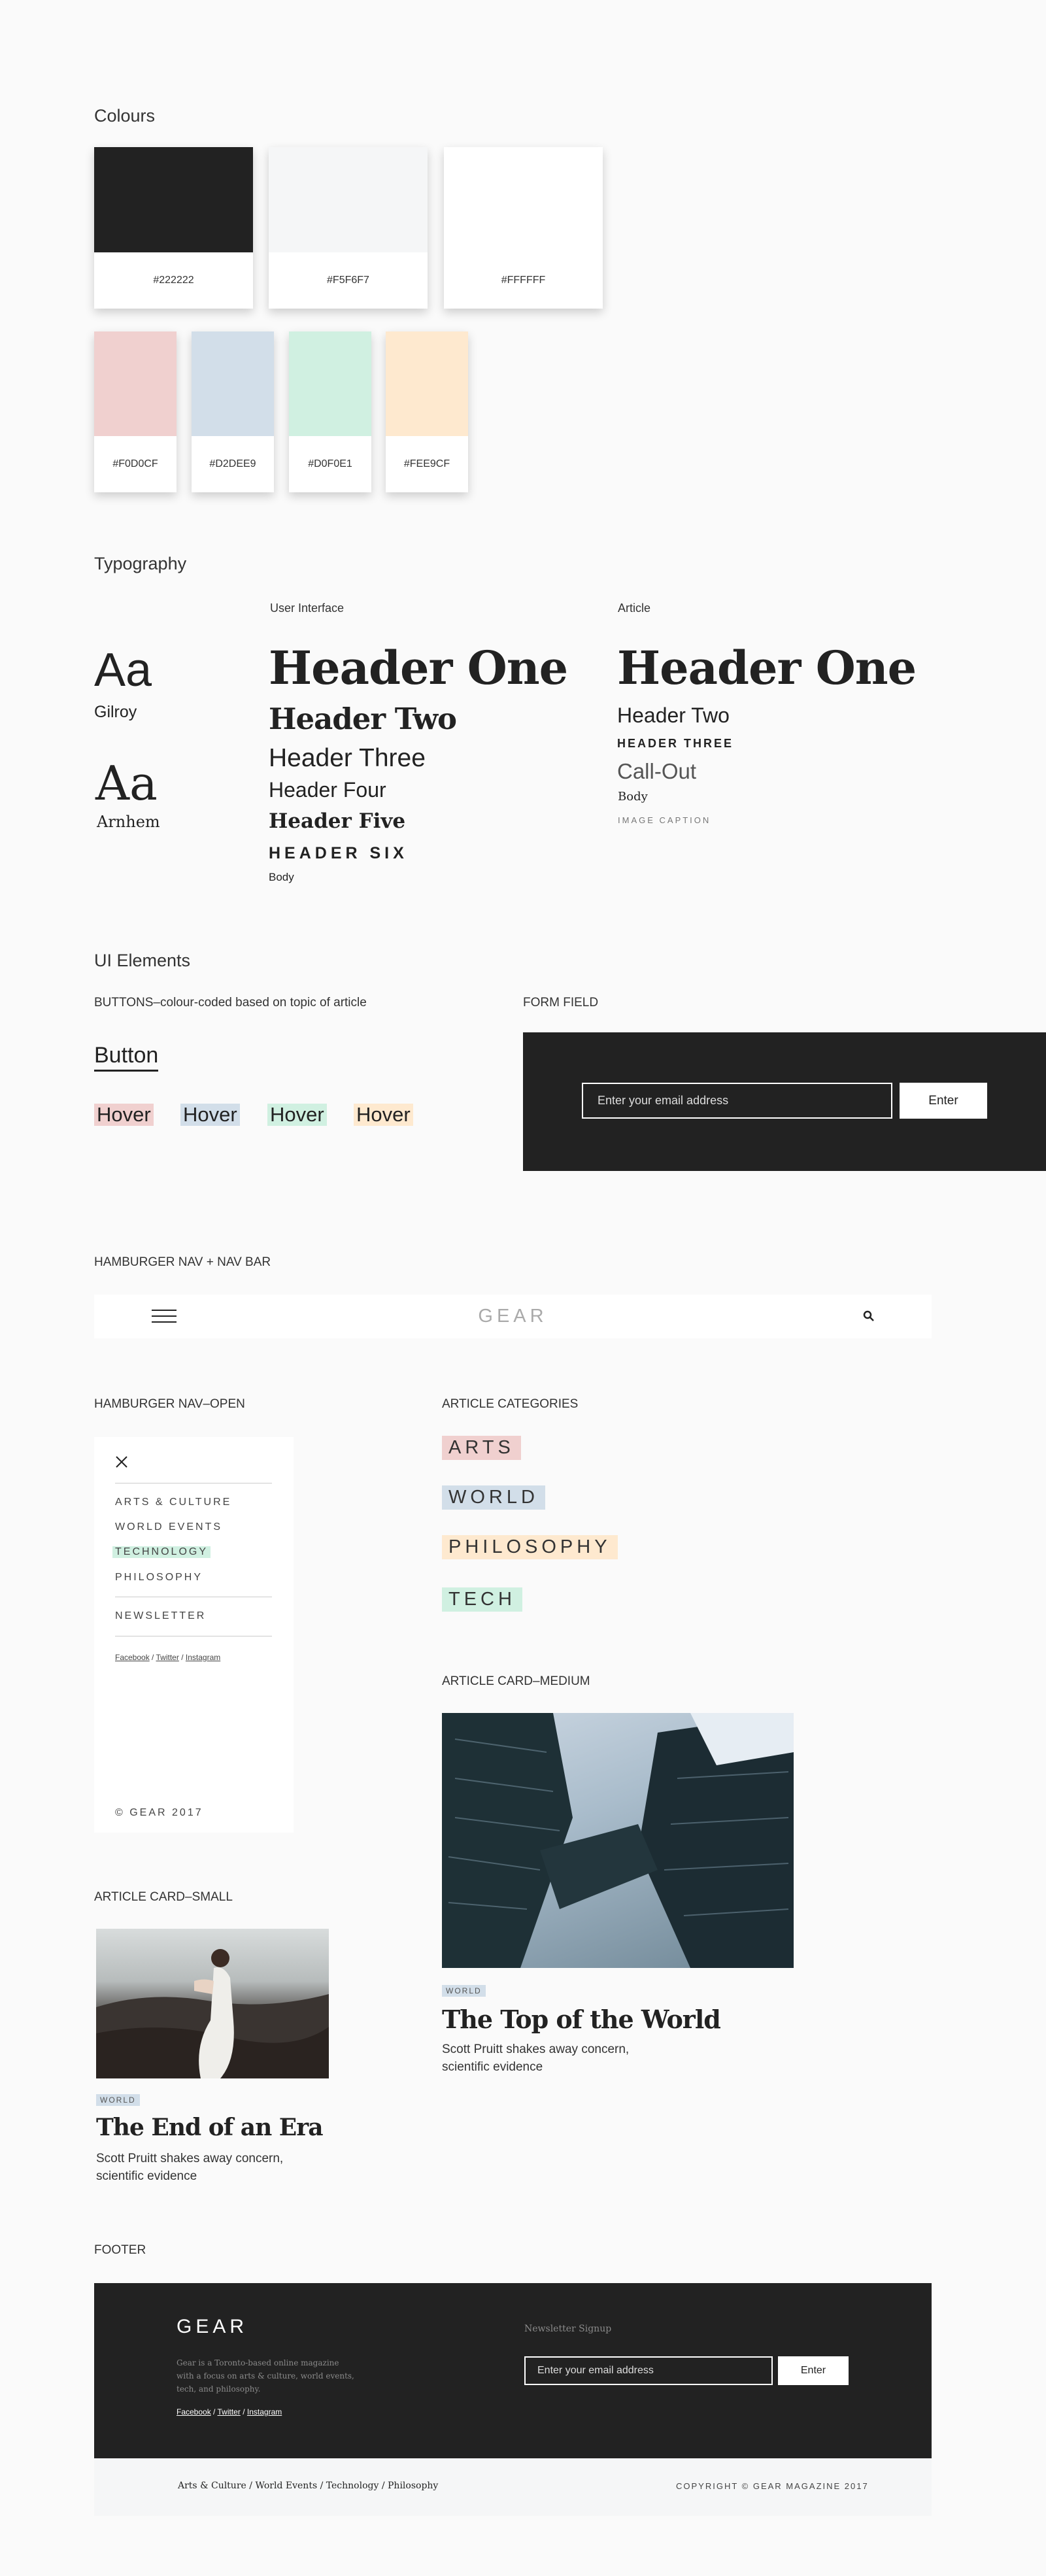 The image size is (1046, 2576). Describe the element at coordinates (494, 1497) in the screenshot. I see `category-tag-world: WORLD` at that location.